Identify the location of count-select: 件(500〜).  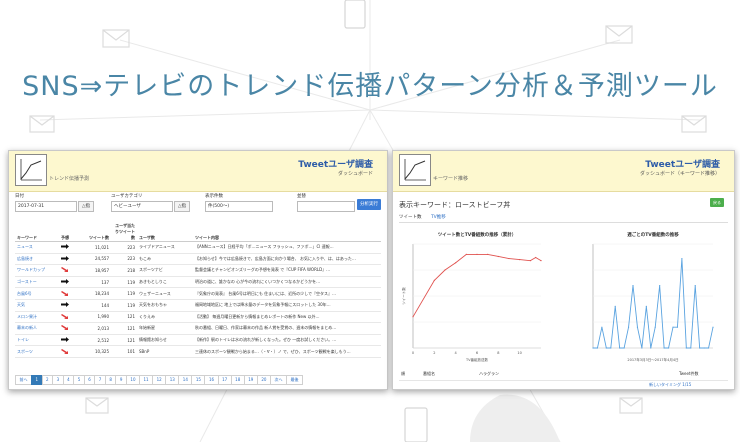
(239, 206).